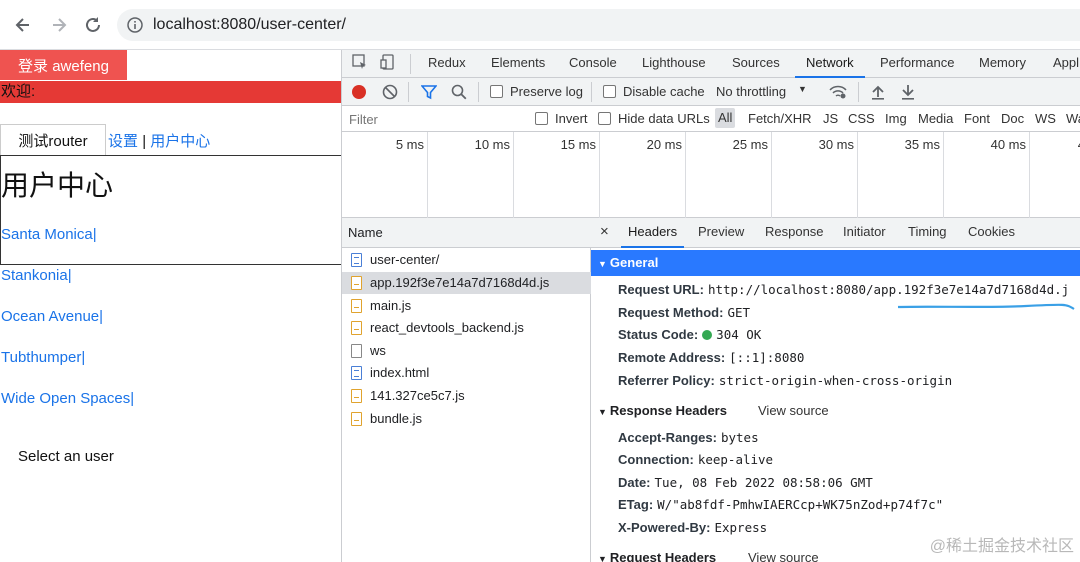 This screenshot has height=562, width=1080. I want to click on tab-performance: Performance, so click(917, 64).